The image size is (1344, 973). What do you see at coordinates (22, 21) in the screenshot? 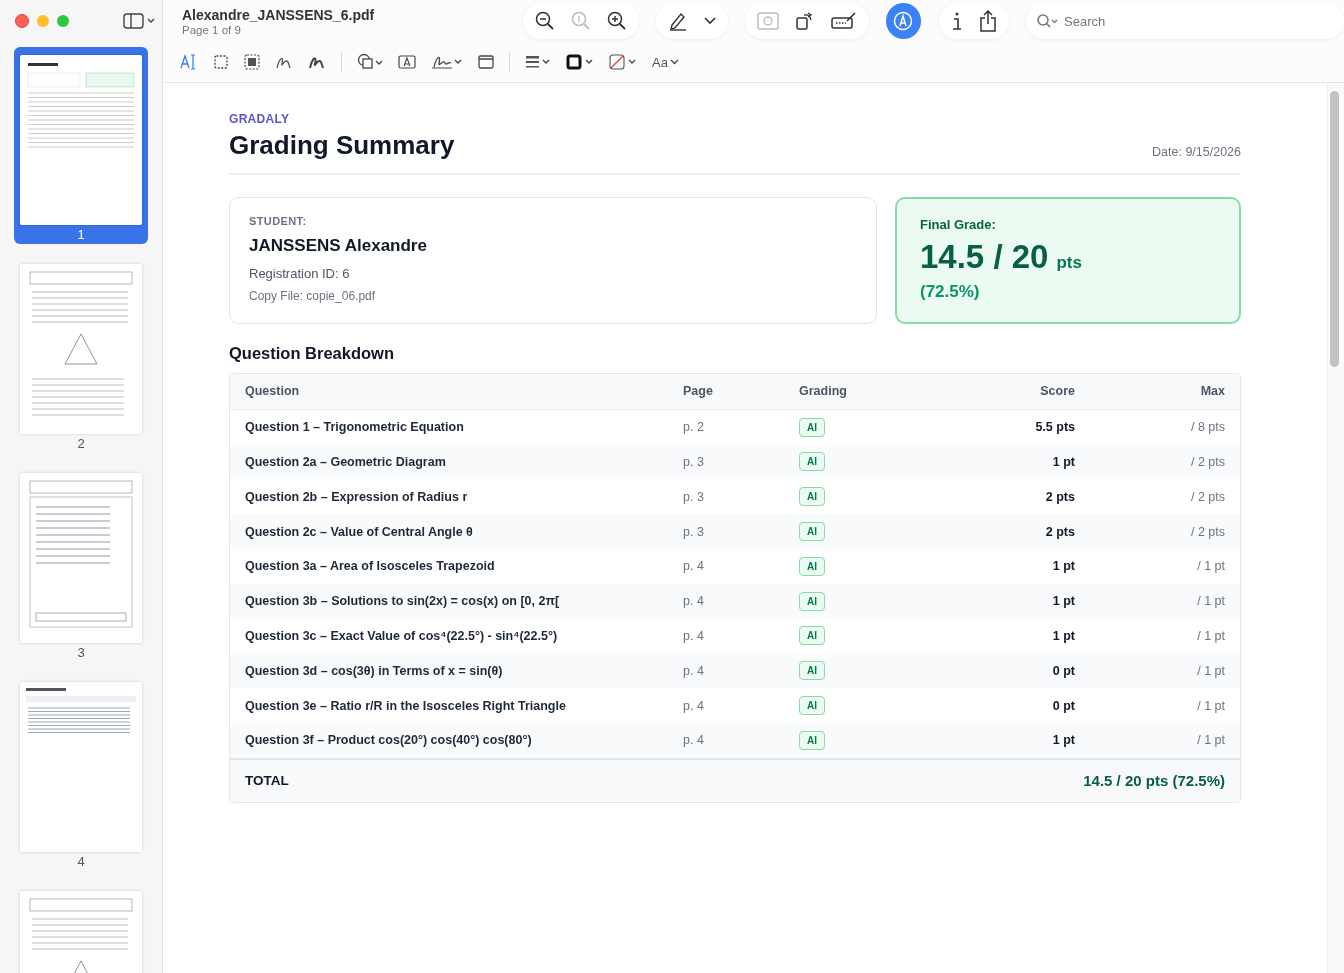
I see `close-window-button` at bounding box center [22, 21].